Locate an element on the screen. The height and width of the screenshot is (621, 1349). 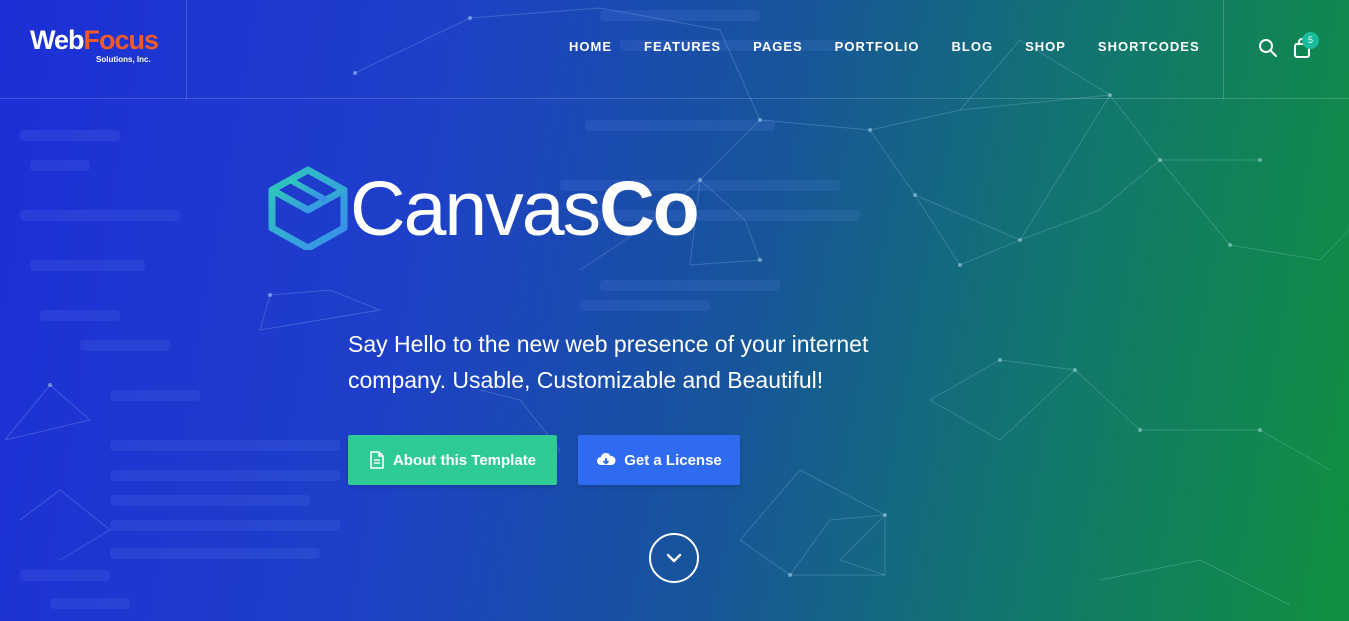
document-icon is located at coordinates (377, 460).